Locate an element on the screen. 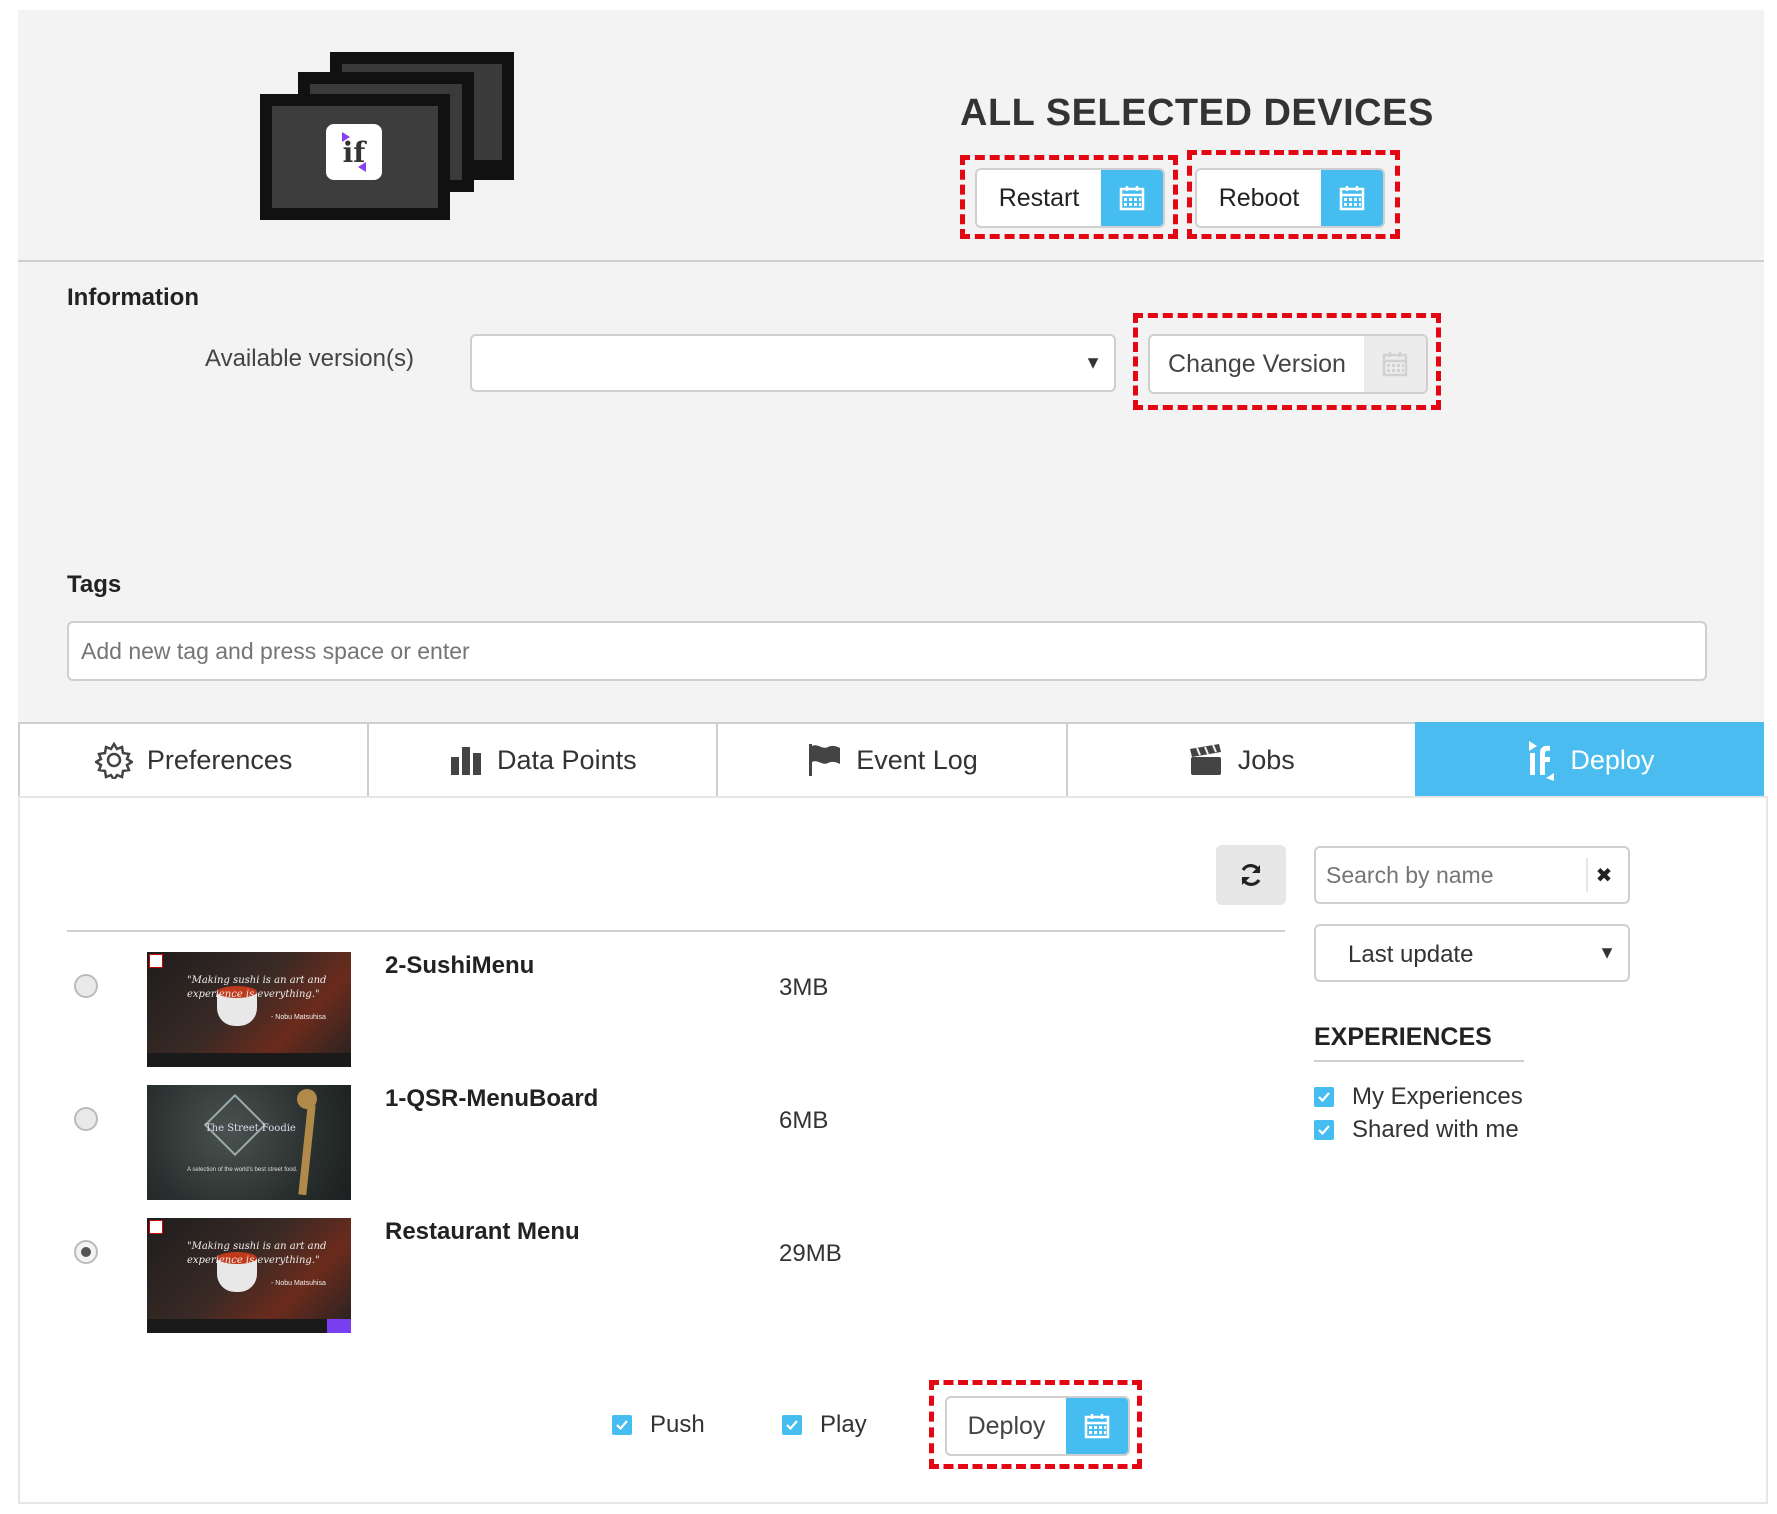 The image size is (1777, 1514). tab-jobs: Jobs is located at coordinates (1240, 760).